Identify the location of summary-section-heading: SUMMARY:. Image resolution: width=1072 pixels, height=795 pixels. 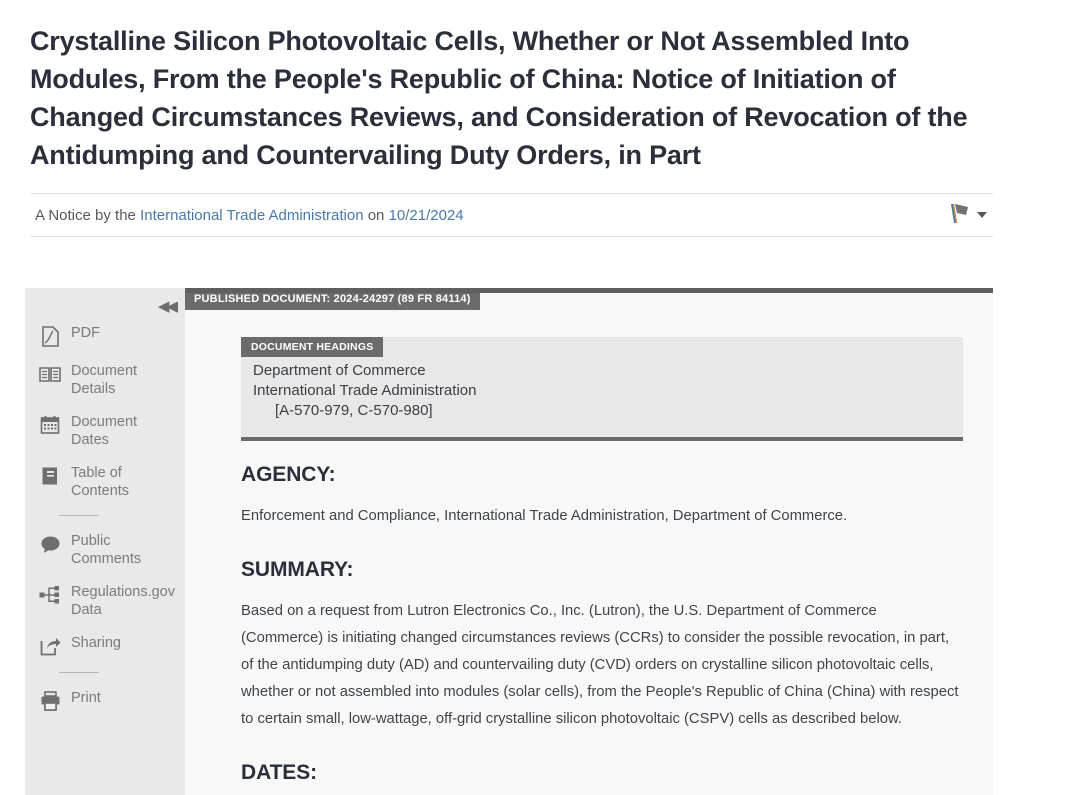
(297, 569).